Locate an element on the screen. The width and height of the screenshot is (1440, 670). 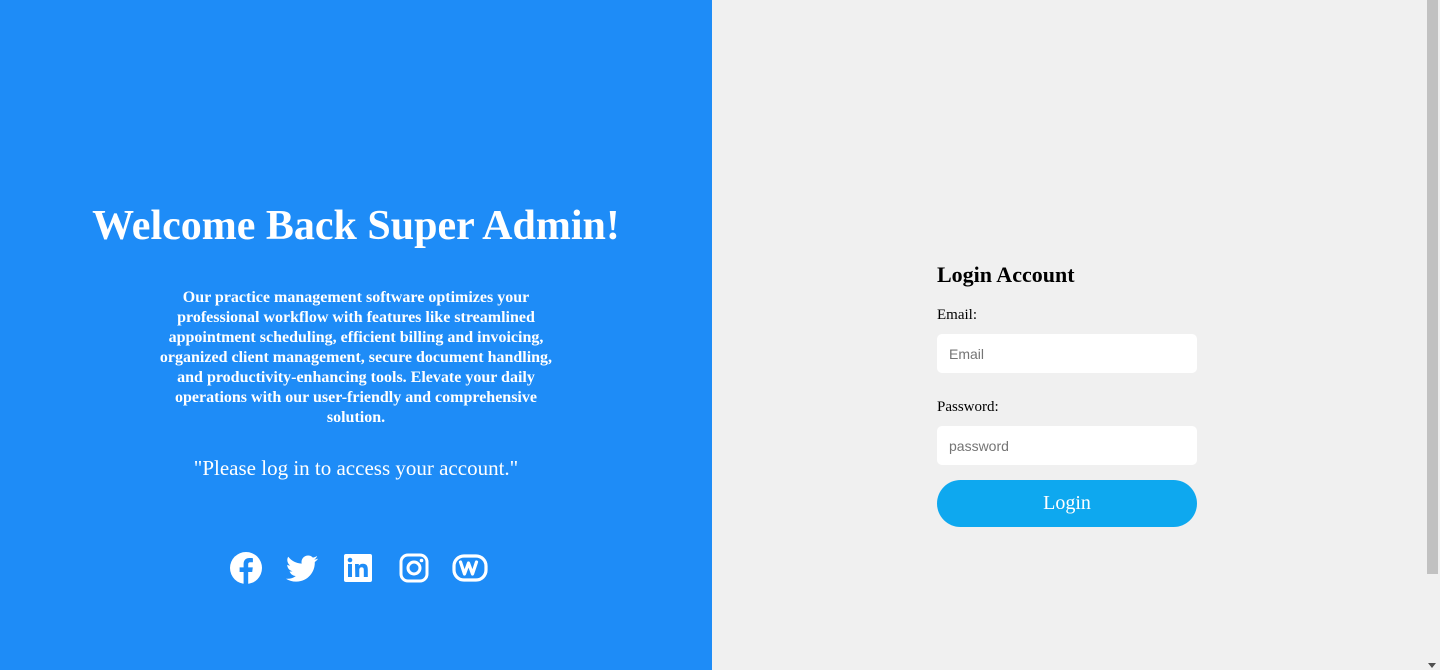
login-heading: Login Account is located at coordinates (1006, 274).